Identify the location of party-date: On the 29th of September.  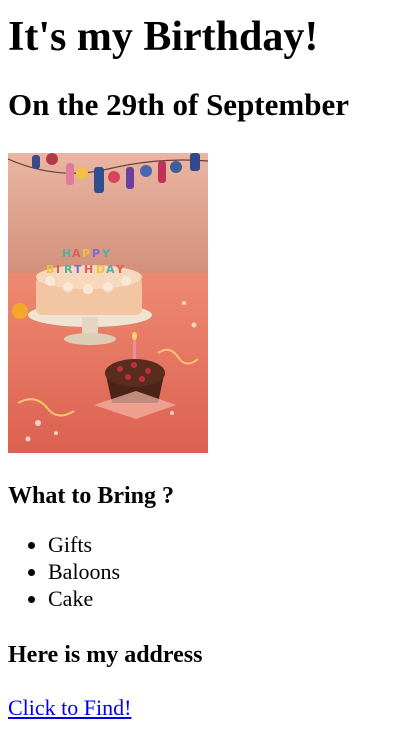
(178, 104).